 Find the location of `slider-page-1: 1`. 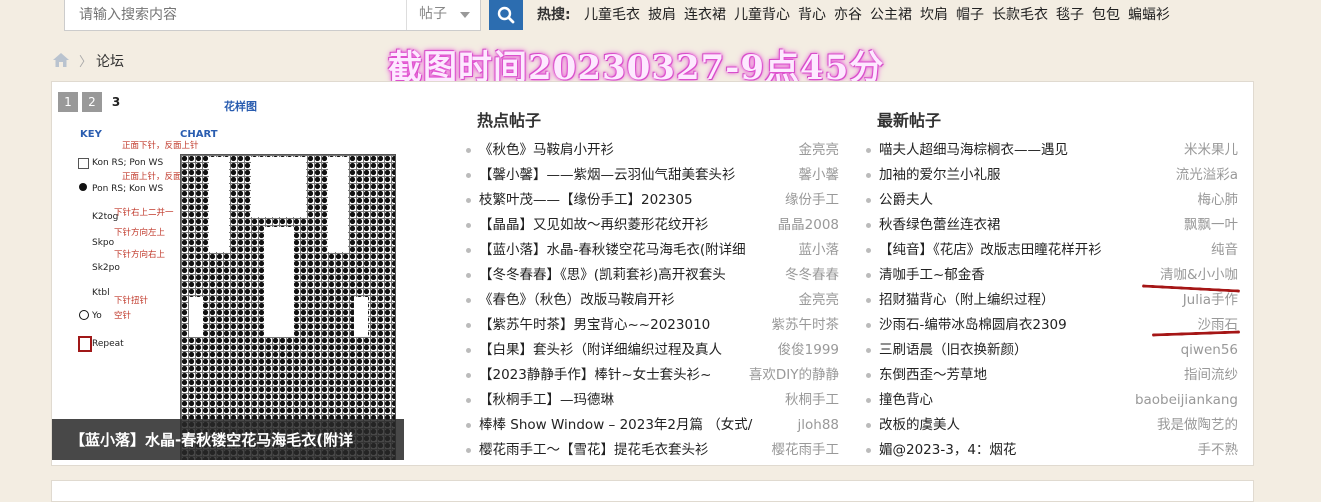

slider-page-1: 1 is located at coordinates (68, 102).